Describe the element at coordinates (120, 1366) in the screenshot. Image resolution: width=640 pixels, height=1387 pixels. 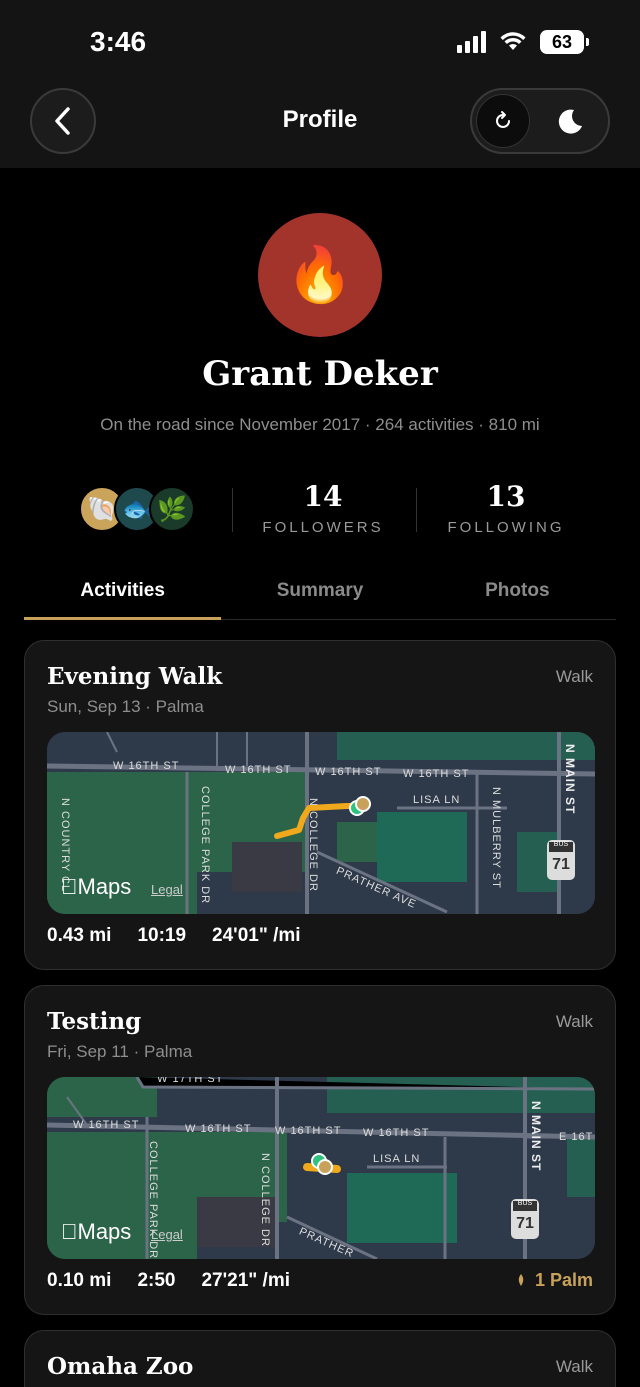
I see `activity-title: Omaha Zoo` at that location.